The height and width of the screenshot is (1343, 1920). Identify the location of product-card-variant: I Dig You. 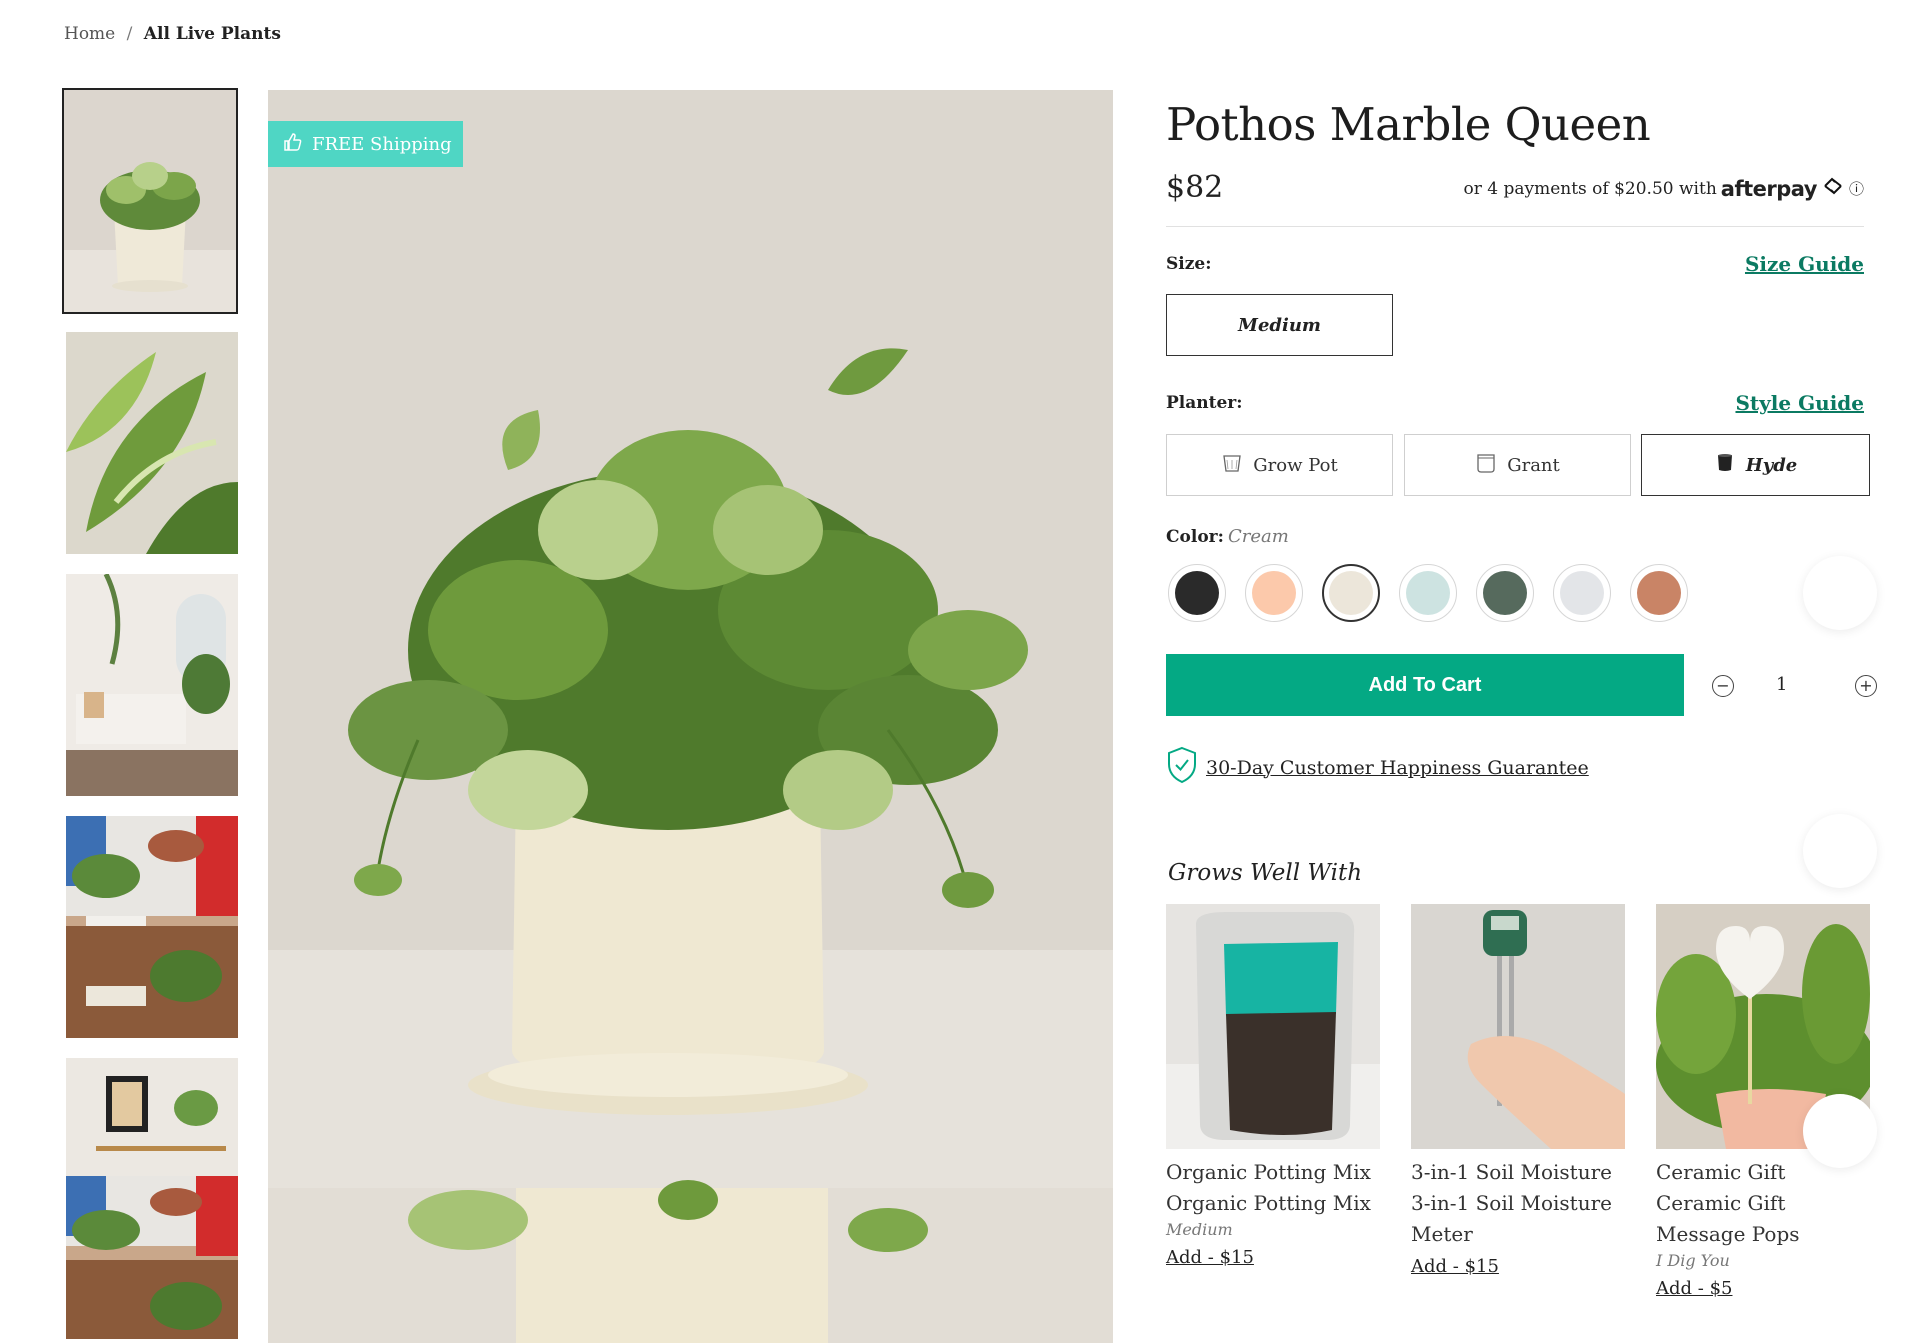
(1693, 1260).